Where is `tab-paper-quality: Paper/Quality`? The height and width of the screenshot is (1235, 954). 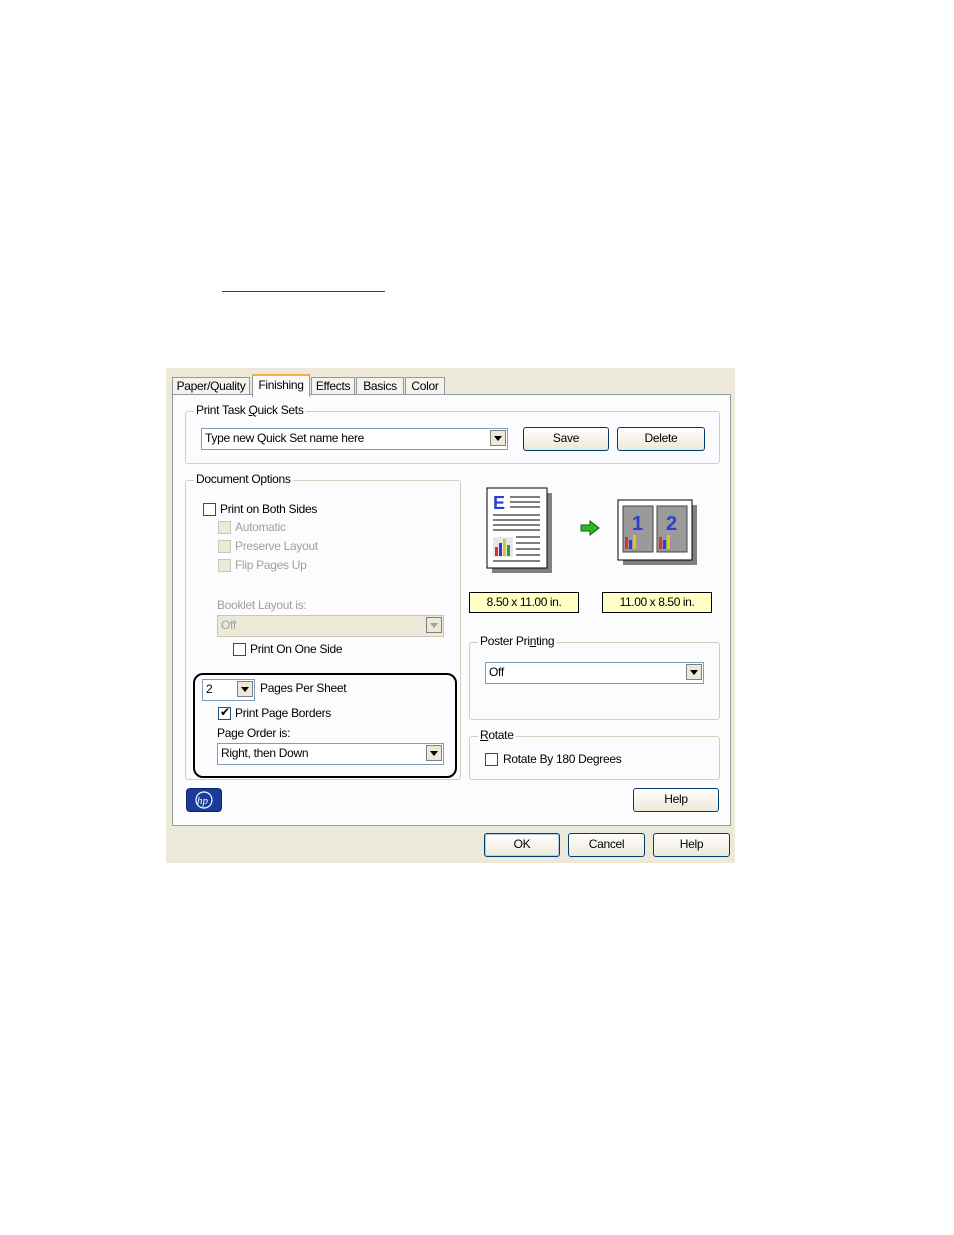 tab-paper-quality: Paper/Quality is located at coordinates (211, 386).